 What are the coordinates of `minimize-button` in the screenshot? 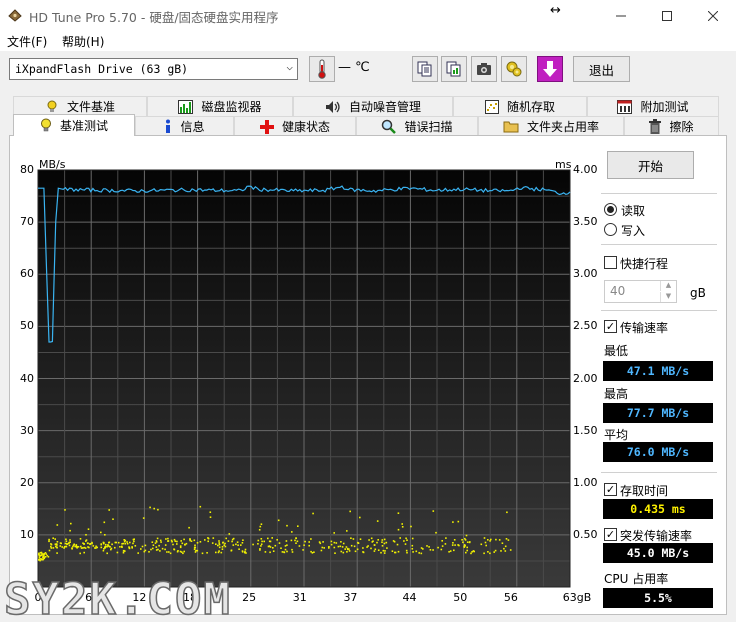 It's located at (621, 15).